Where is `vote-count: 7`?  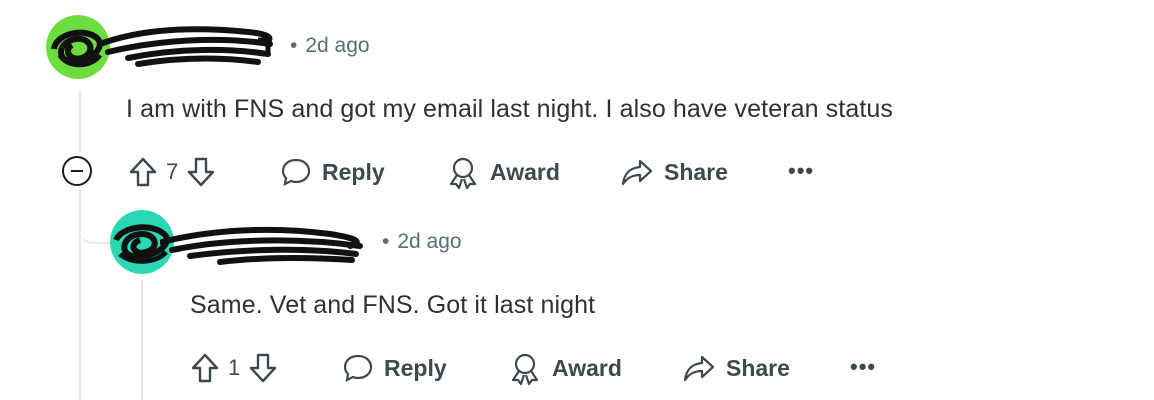 vote-count: 7 is located at coordinates (172, 171).